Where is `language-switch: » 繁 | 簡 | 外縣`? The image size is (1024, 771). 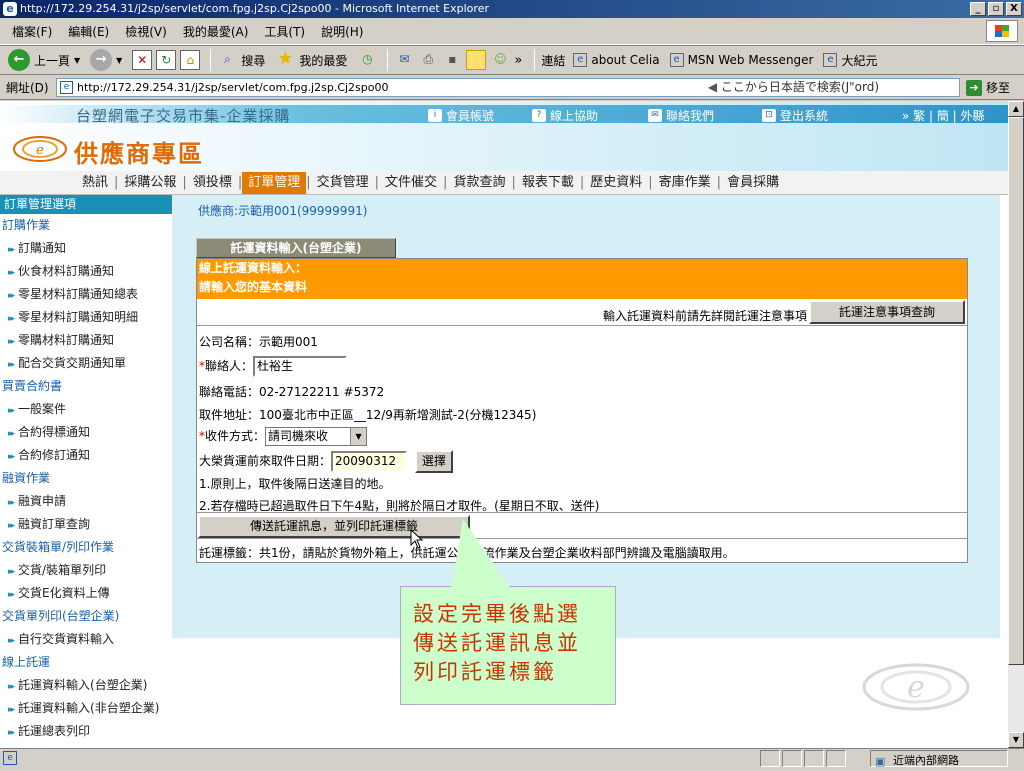
language-switch: » 繁 | 簡 | 外縣 is located at coordinates (943, 115).